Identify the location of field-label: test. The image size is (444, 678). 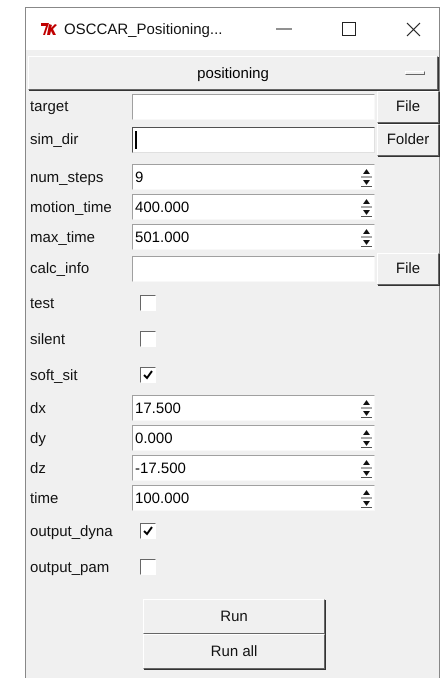
(42, 303).